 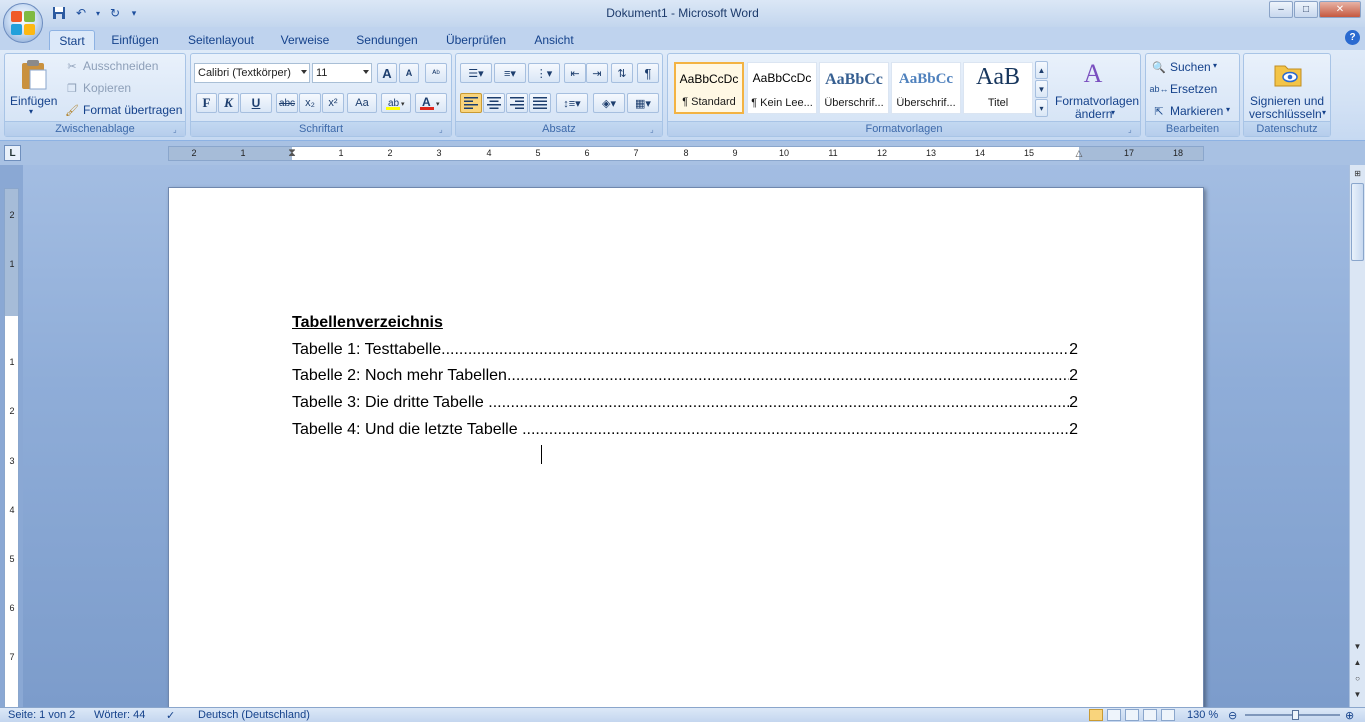 I want to click on replace-icon: ab↔, so click(x=1159, y=89).